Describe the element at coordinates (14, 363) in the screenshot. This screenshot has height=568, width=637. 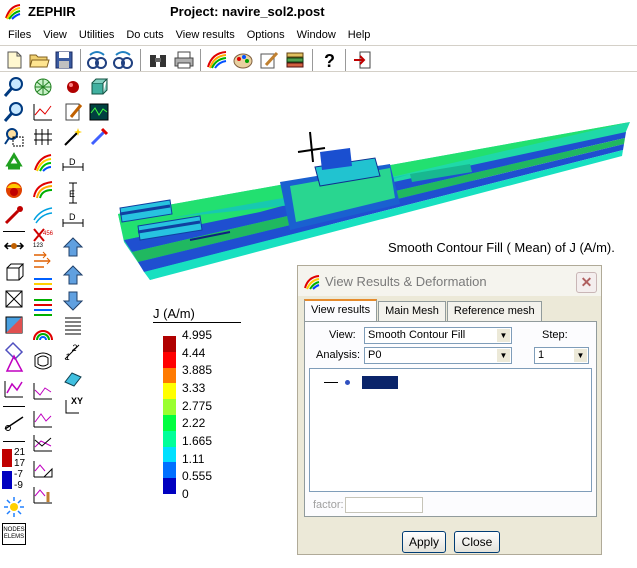
I see `triangle-icon` at that location.